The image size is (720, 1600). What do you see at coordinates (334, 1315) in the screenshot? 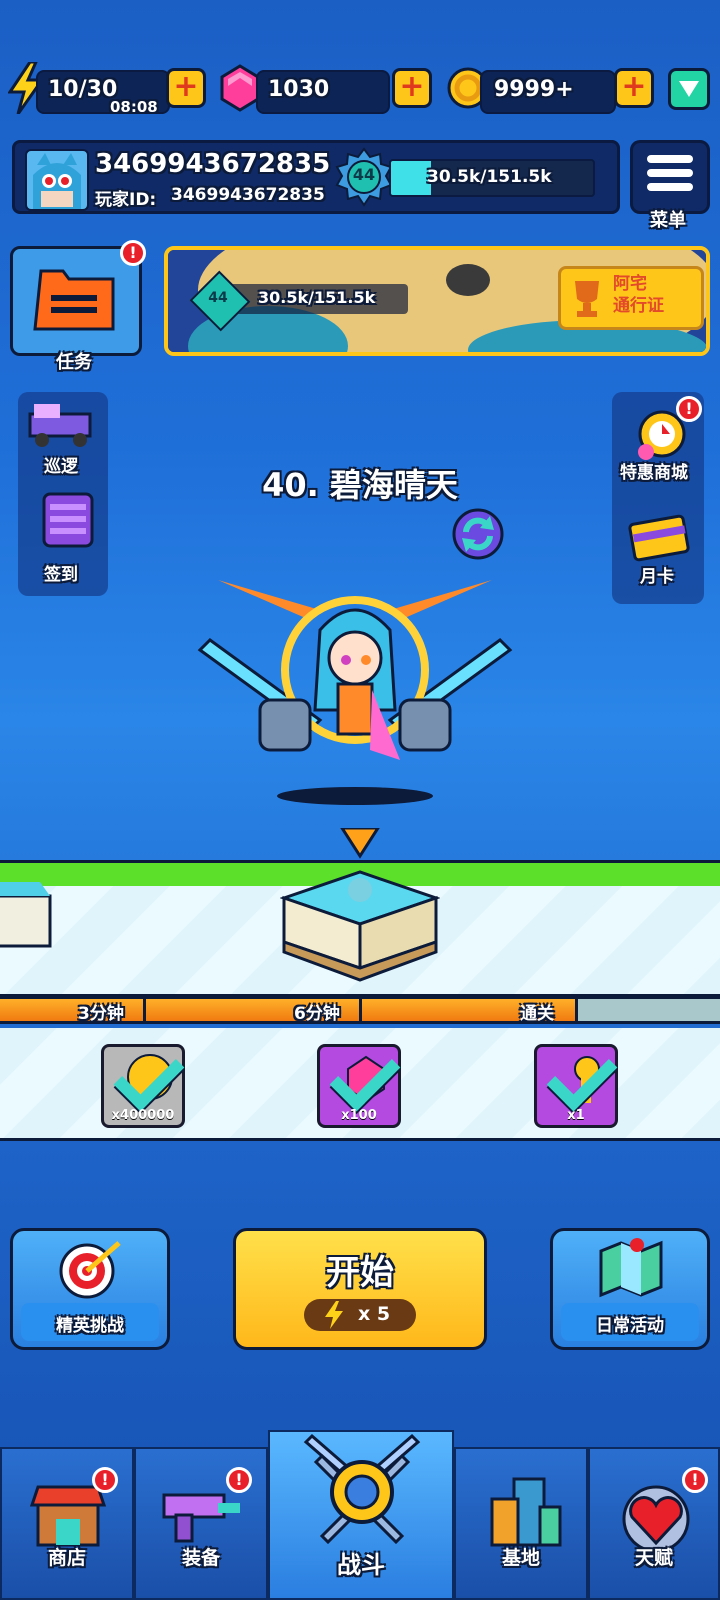
I see `energy-icon` at bounding box center [334, 1315].